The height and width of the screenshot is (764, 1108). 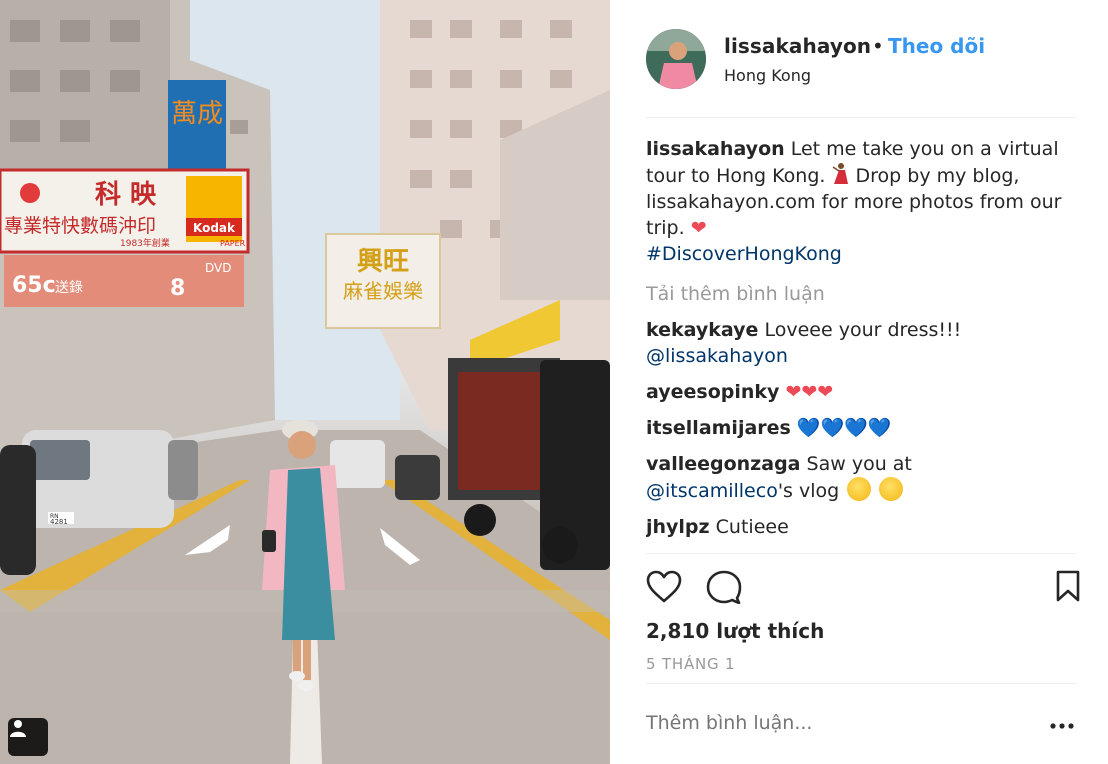 What do you see at coordinates (1062, 726) in the screenshot?
I see `ellipsis-icon` at bounding box center [1062, 726].